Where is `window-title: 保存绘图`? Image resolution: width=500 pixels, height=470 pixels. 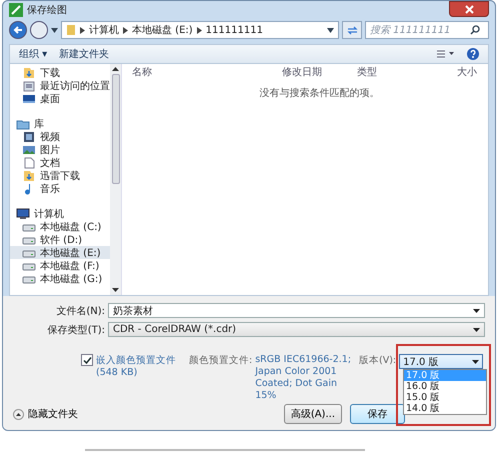
window-title: 保存绘图 is located at coordinates (47, 11).